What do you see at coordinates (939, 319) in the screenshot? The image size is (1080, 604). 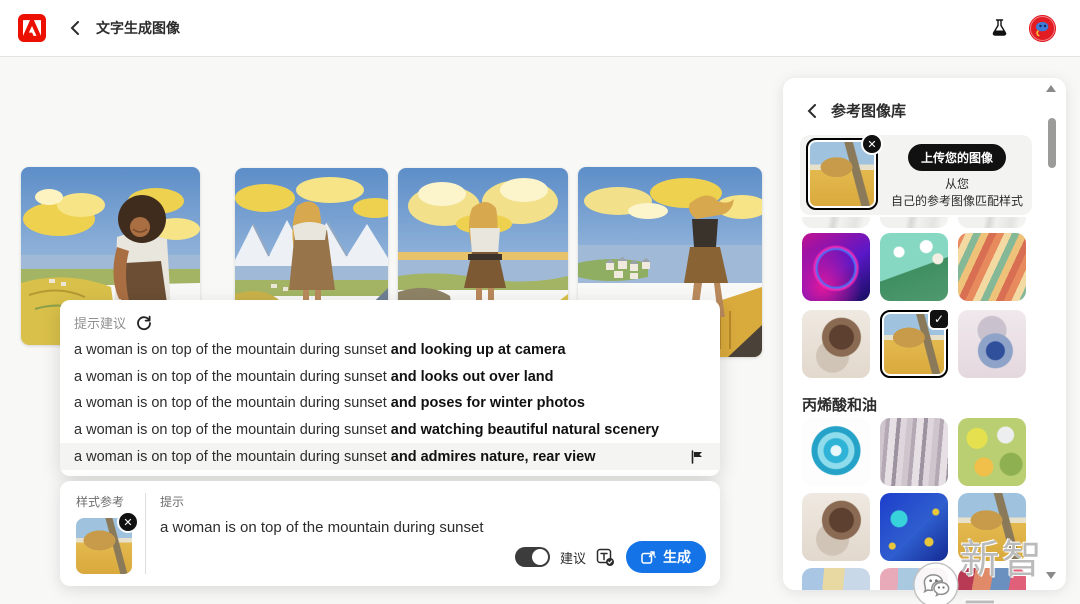 I see `selected-check-icon: ✓` at bounding box center [939, 319].